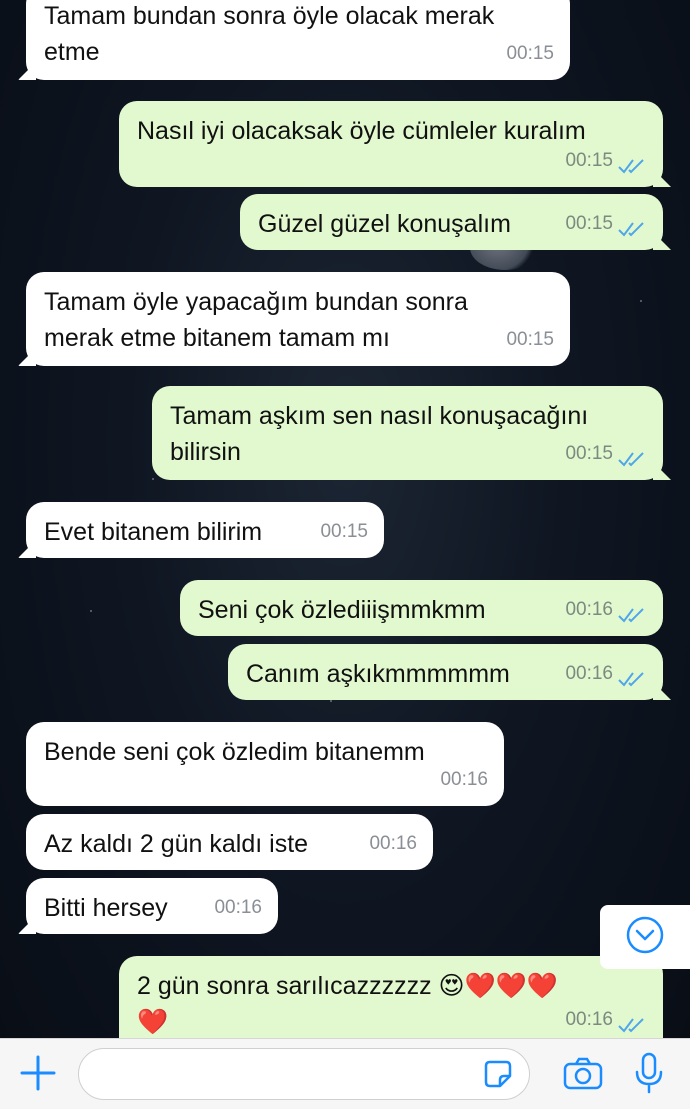 This screenshot has height=1109, width=690. Describe the element at coordinates (256, 302) in the screenshot. I see `message-text: Tamam öyle yapacağım bundan sonra` at that location.